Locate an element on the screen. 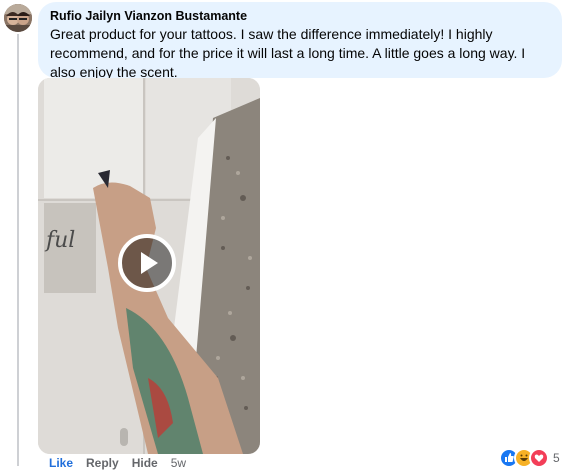  like-button: Like is located at coordinates (61, 463).